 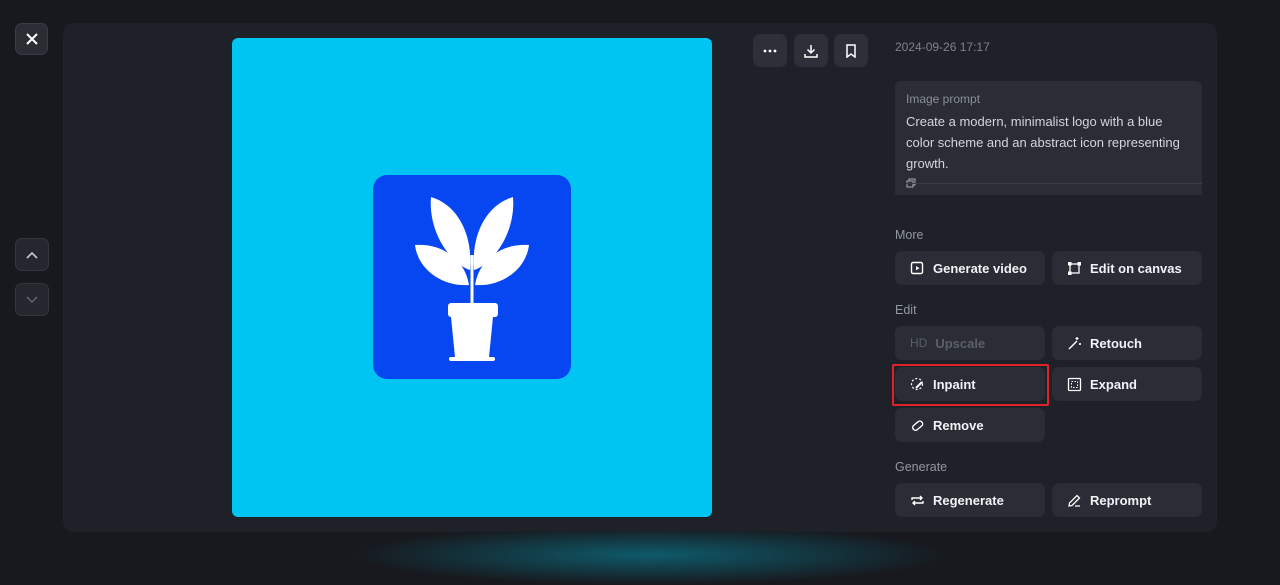 I want to click on bookmark-button, so click(x=851, y=50).